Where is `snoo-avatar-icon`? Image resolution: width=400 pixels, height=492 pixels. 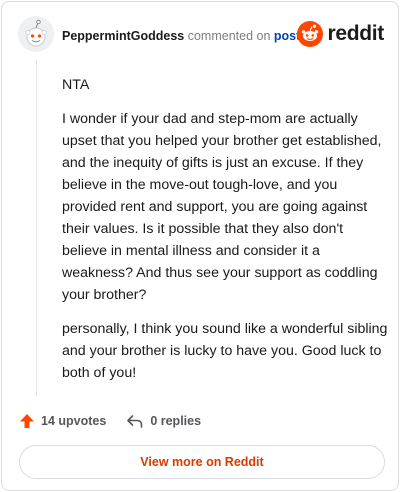
snoo-avatar-icon is located at coordinates (36, 34).